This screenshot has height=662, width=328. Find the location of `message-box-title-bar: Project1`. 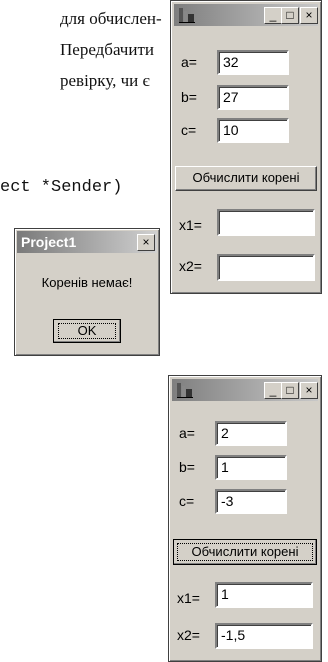

message-box-title-bar: Project1 is located at coordinates (87, 242).